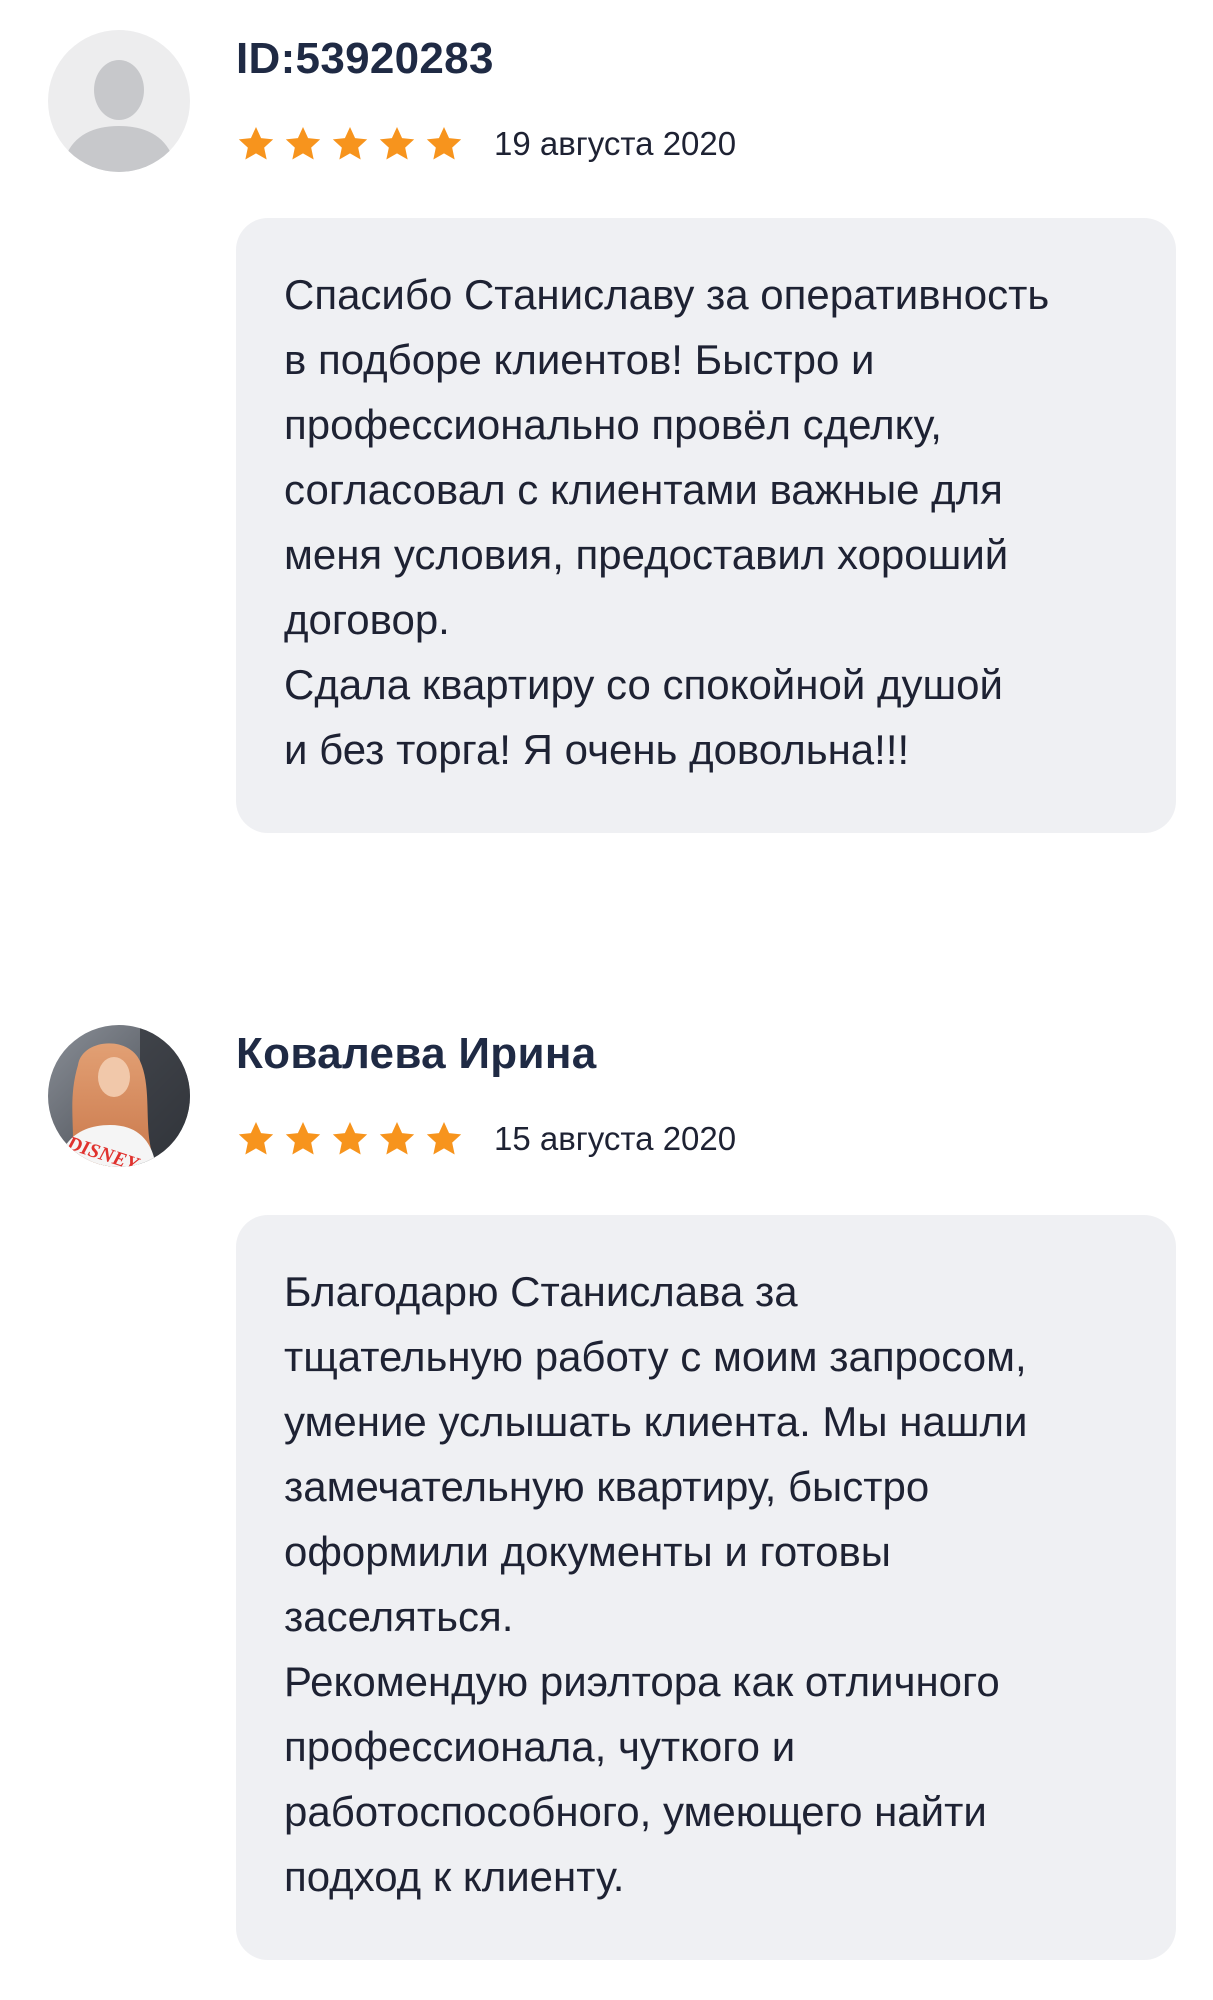 This screenshot has width=1213, height=2000. I want to click on review-date: 19 августа 2020, so click(615, 143).